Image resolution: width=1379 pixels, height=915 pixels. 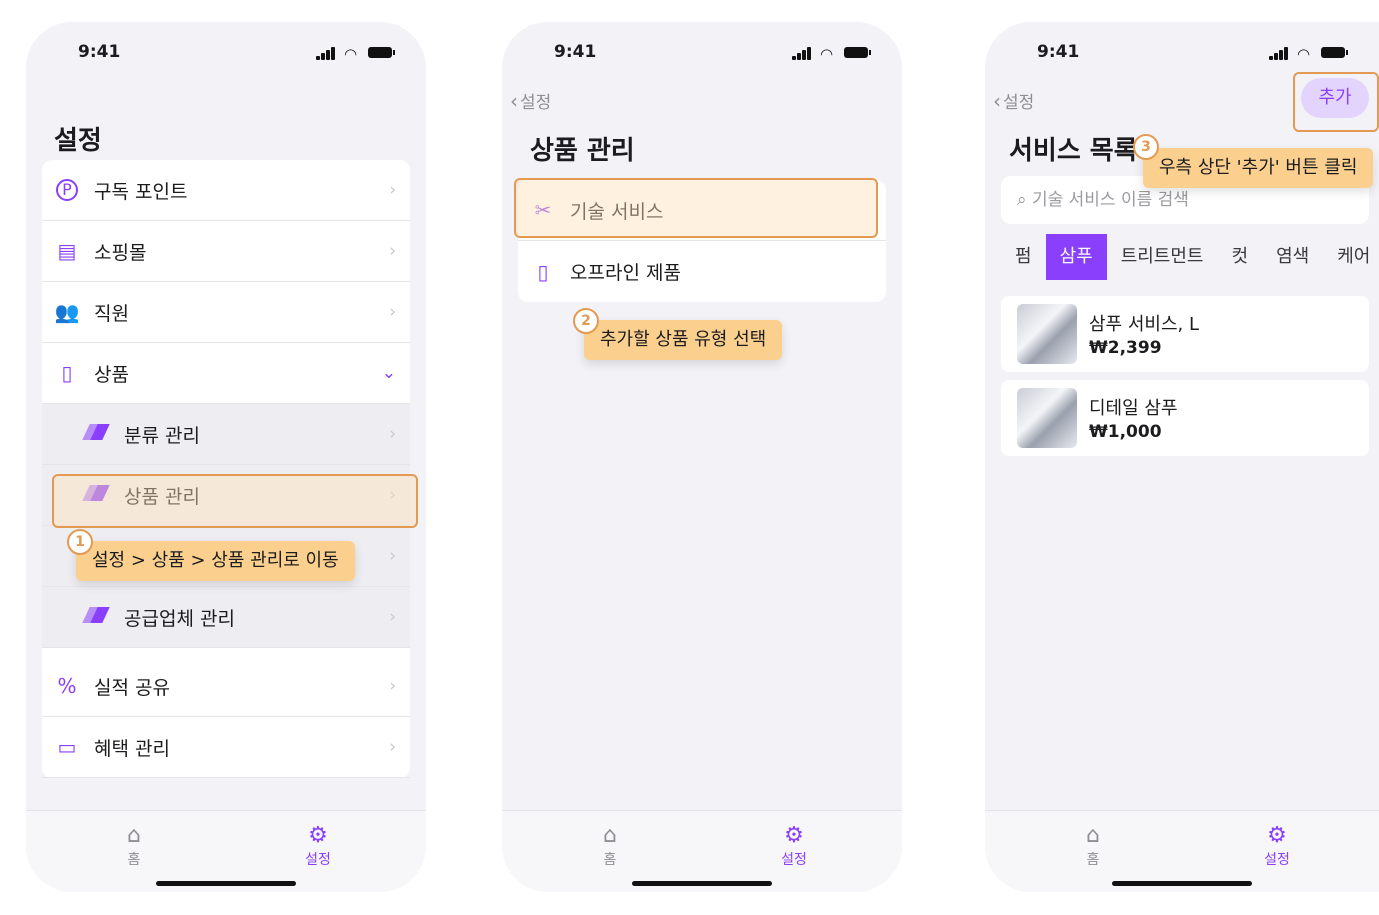 What do you see at coordinates (582, 151) in the screenshot?
I see `page-title: 상품 관리` at bounding box center [582, 151].